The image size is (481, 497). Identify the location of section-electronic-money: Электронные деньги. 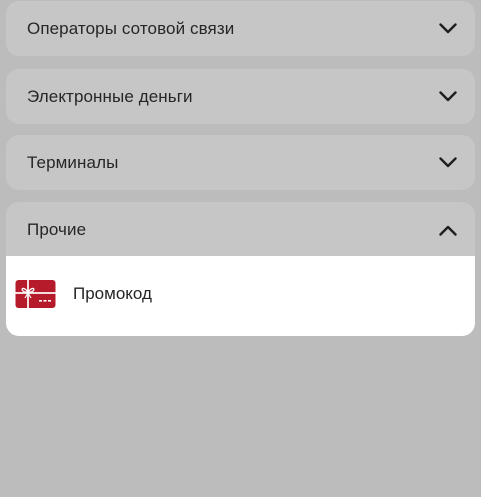
(240, 96).